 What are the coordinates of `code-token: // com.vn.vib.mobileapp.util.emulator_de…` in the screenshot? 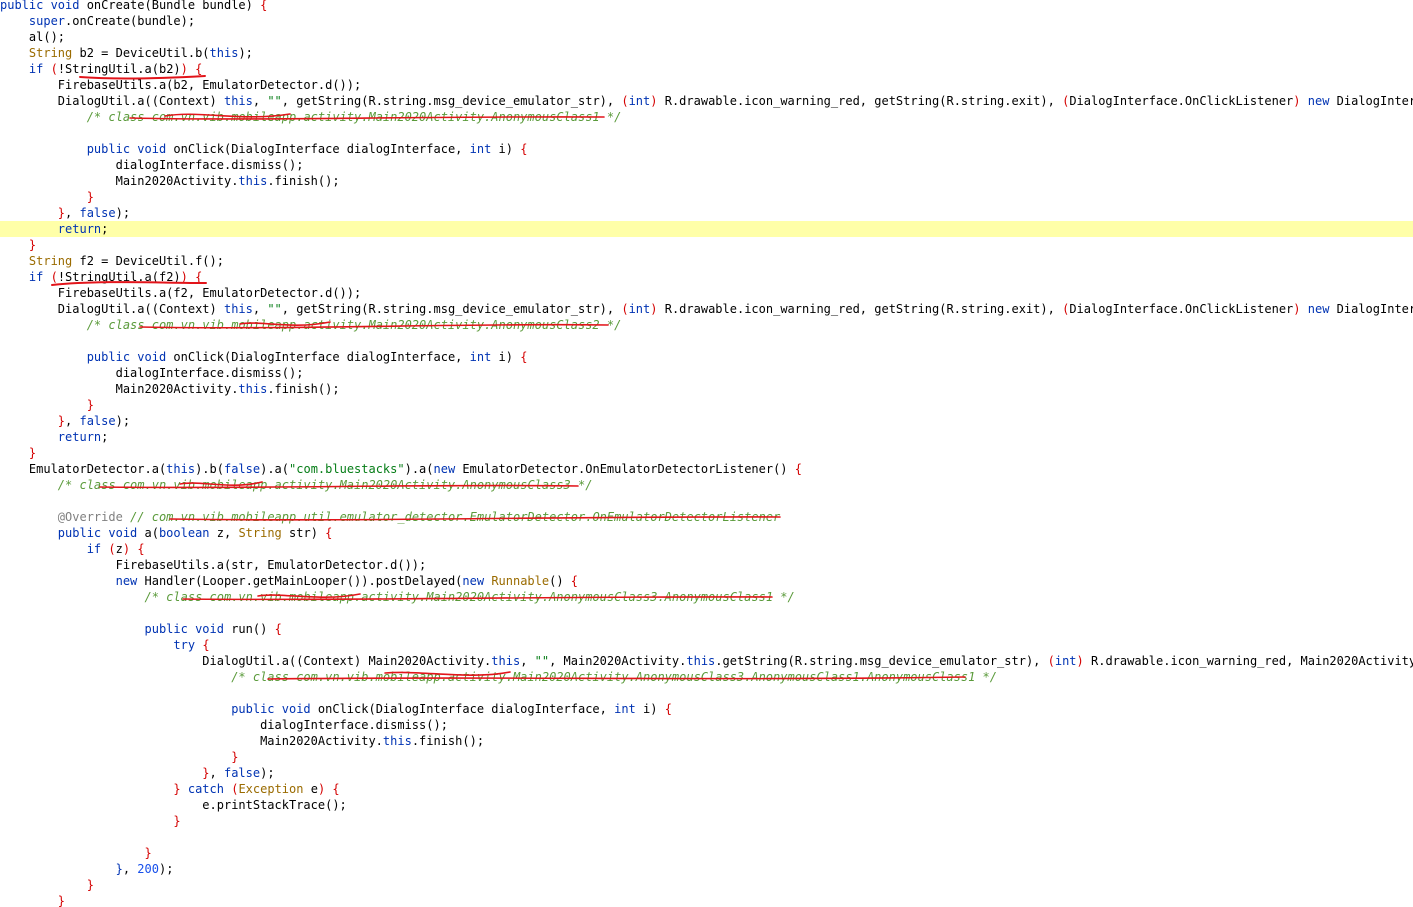 It's located at (455, 517).